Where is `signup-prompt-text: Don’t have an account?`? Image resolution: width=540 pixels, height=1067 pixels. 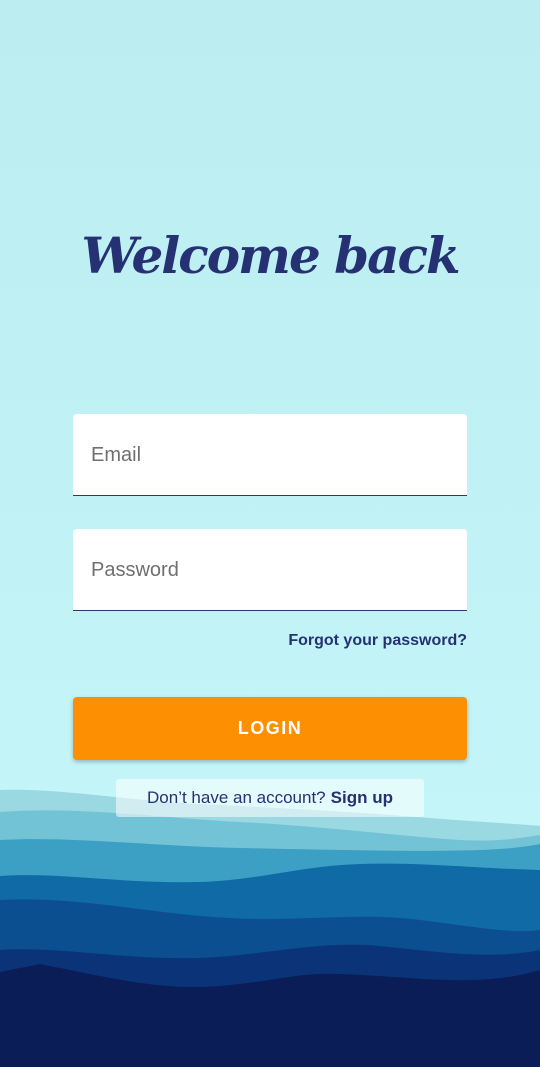
signup-prompt-text: Don’t have an account? is located at coordinates (236, 797).